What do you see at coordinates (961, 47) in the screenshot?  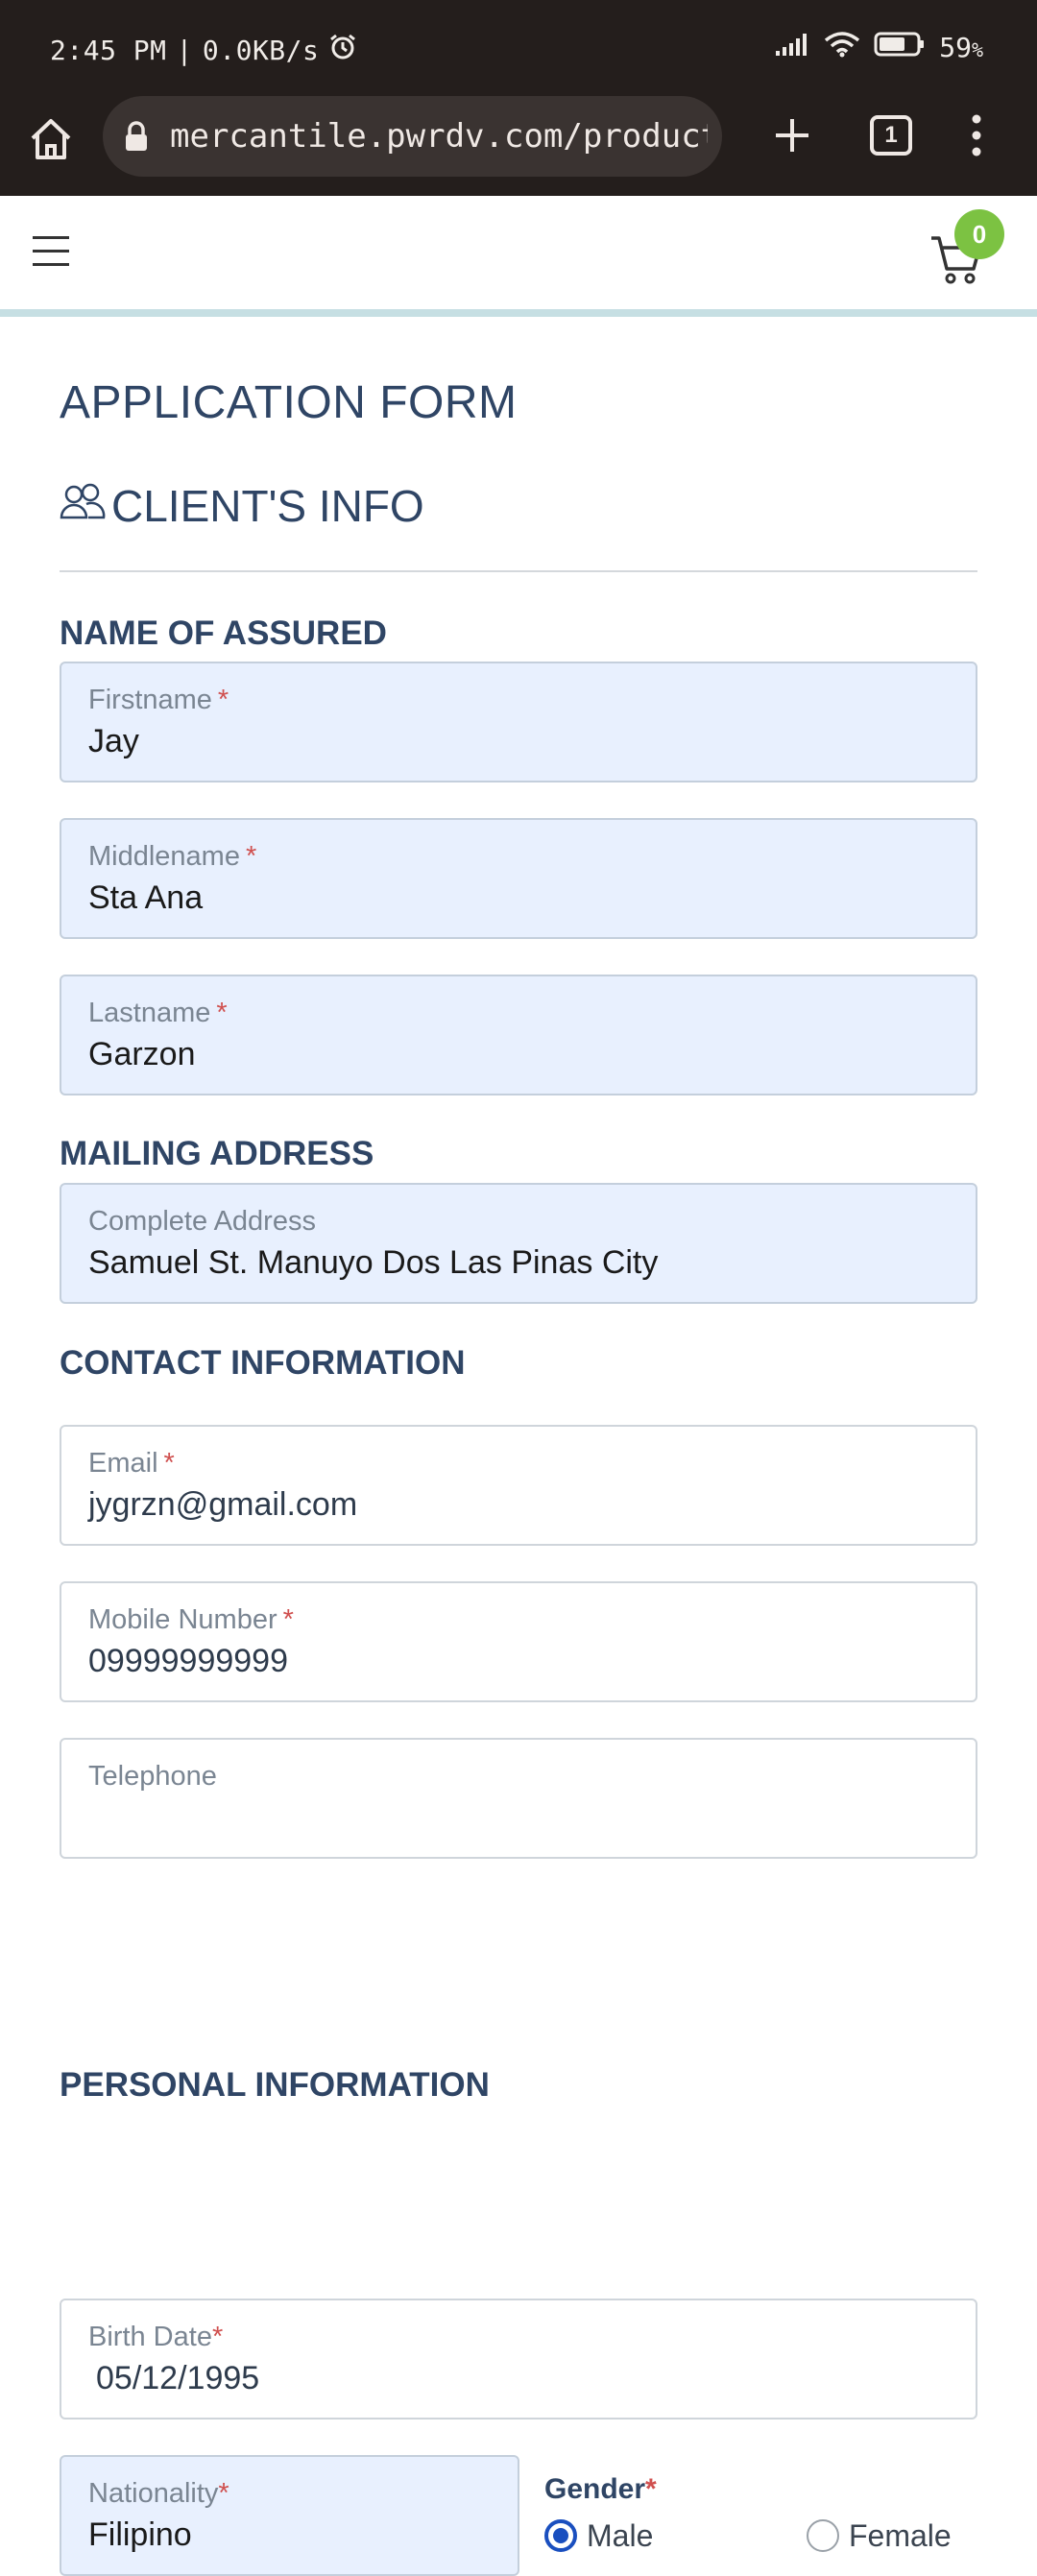 I see `battery-level: 59%` at bounding box center [961, 47].